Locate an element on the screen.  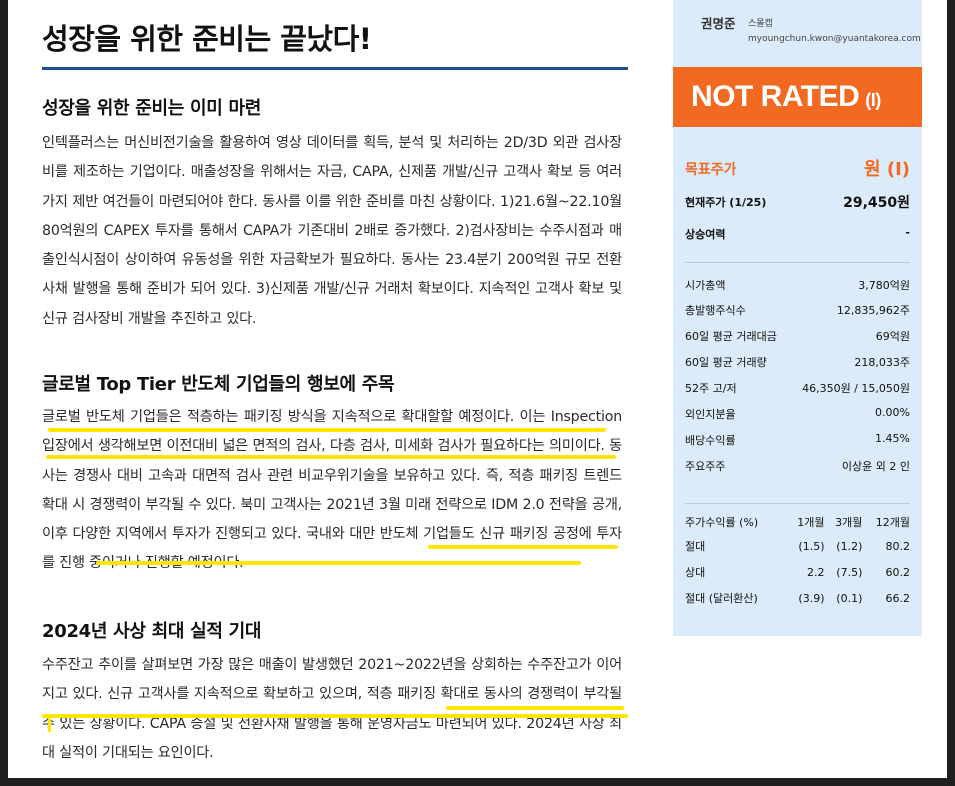
stat-row: 60일 평균 거래량 218,033주 is located at coordinates (797, 365).